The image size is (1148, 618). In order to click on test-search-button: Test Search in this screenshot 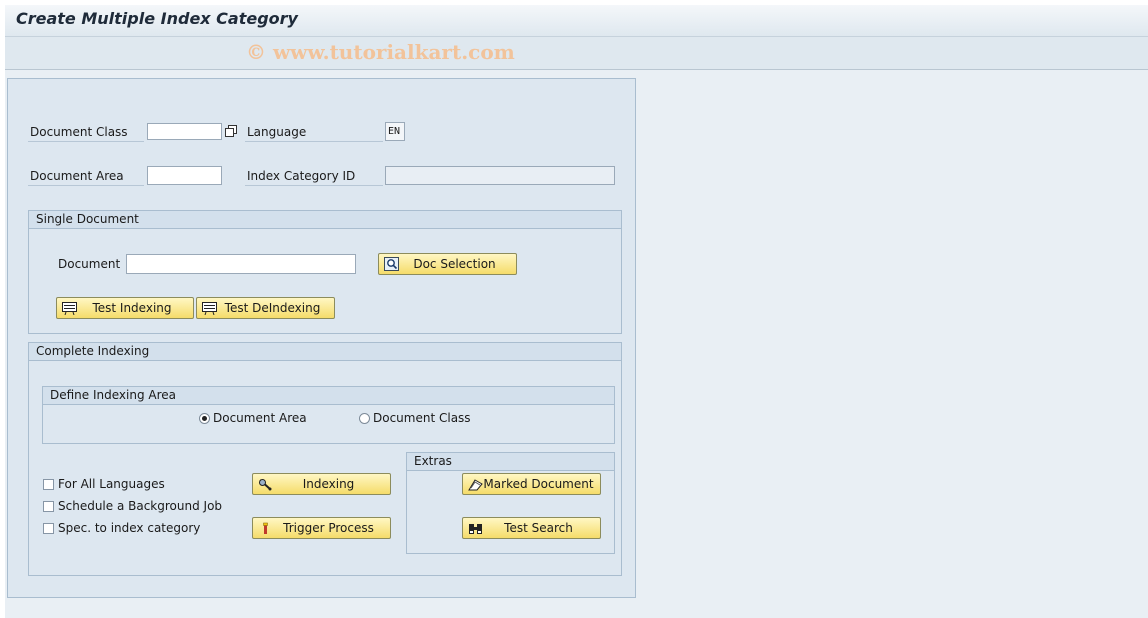, I will do `click(531, 528)`.